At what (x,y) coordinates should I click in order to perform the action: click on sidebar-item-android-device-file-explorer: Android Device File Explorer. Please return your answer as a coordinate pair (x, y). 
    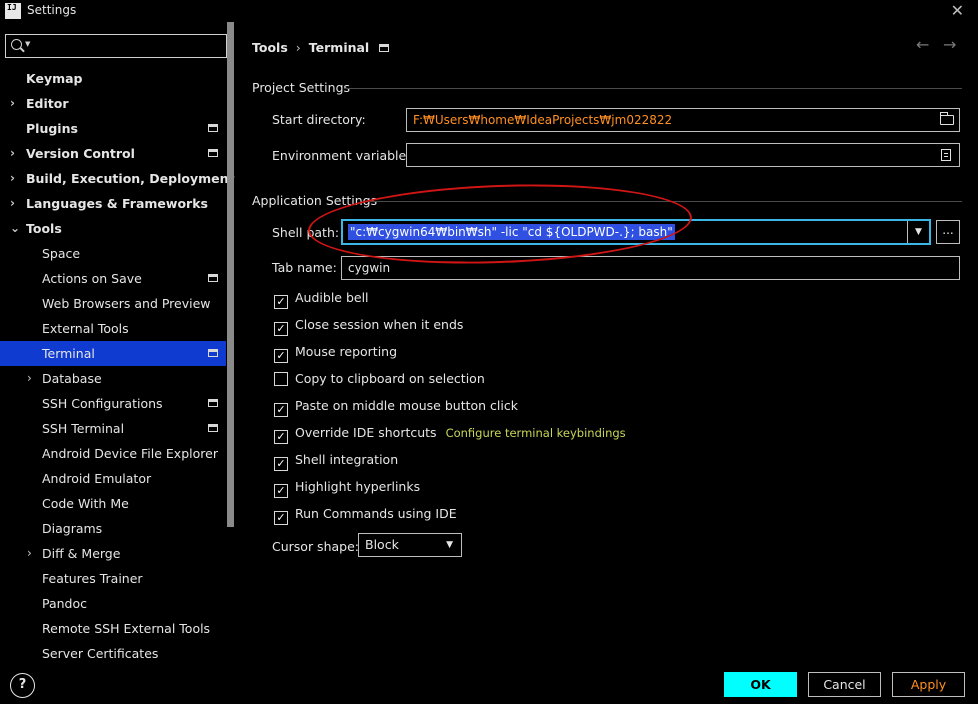
    Looking at the image, I should click on (113, 453).